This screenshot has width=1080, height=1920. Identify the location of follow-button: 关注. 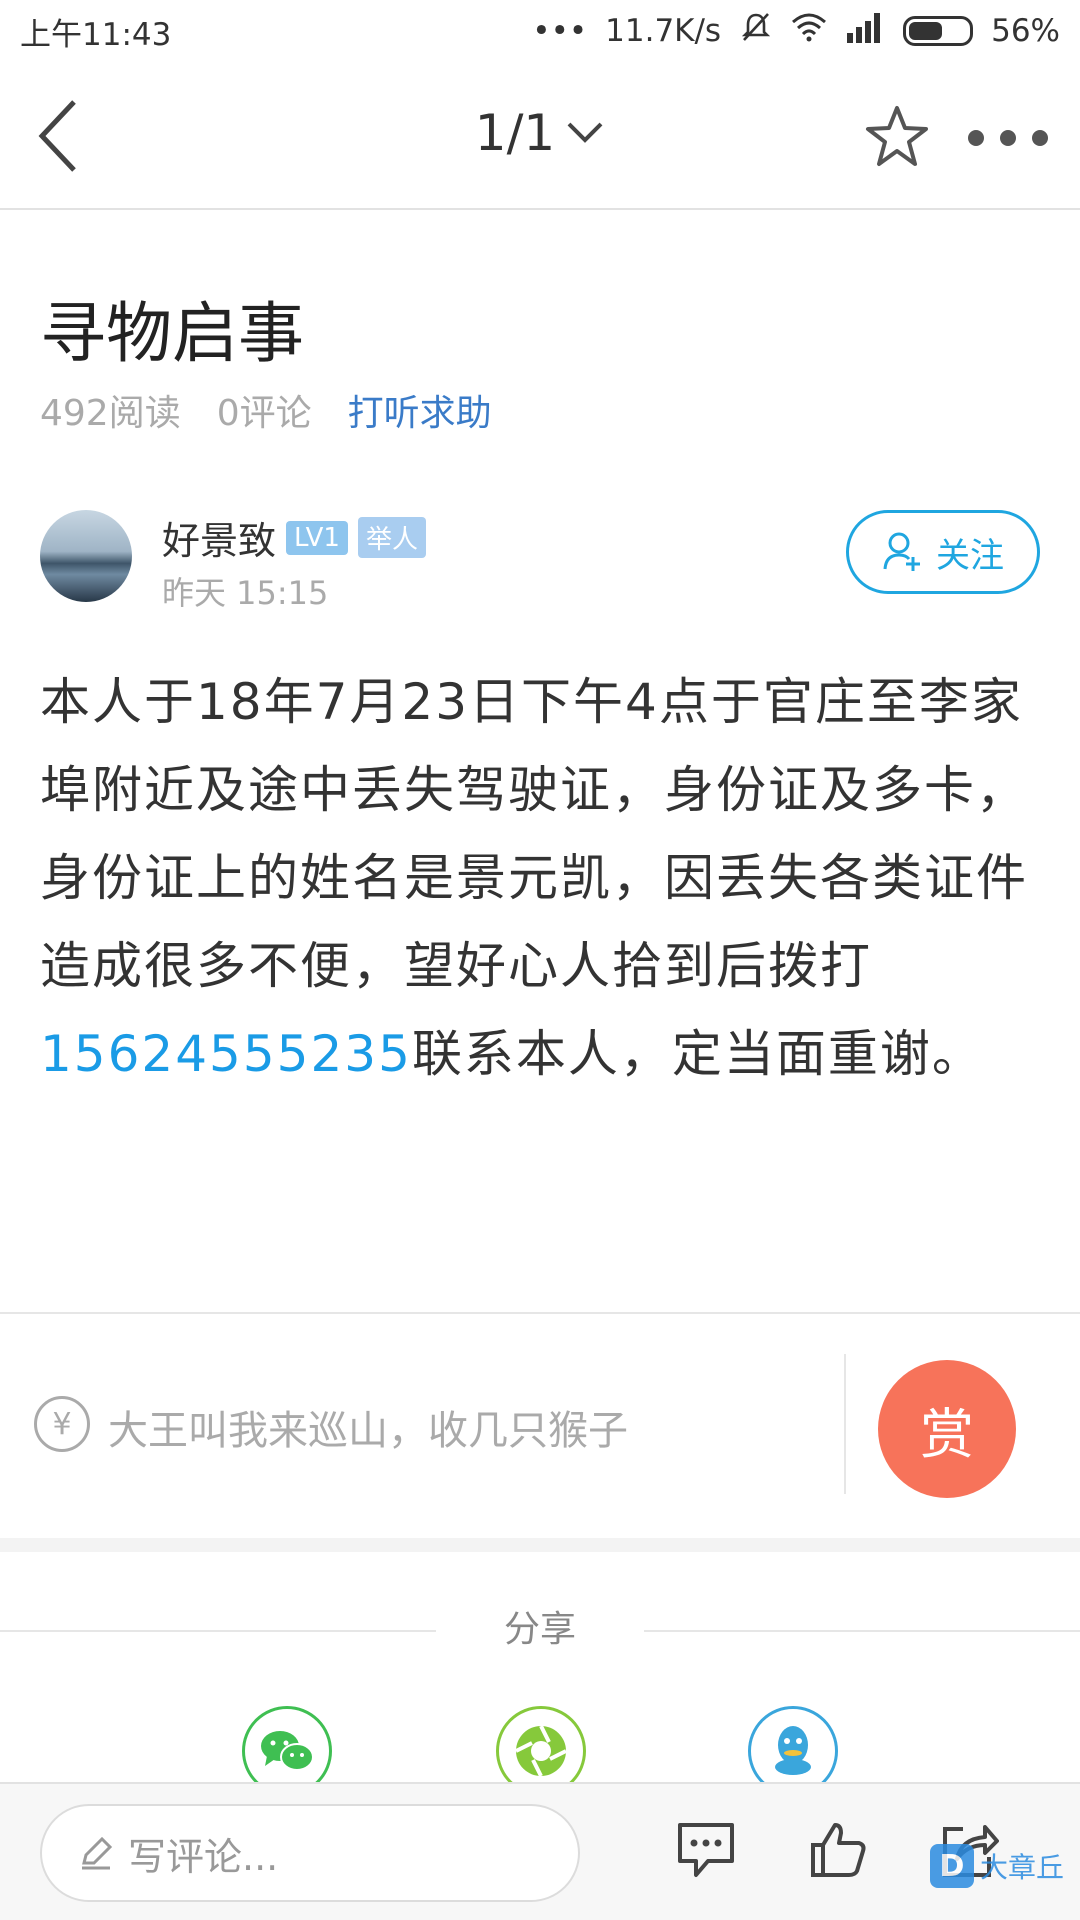
(943, 552).